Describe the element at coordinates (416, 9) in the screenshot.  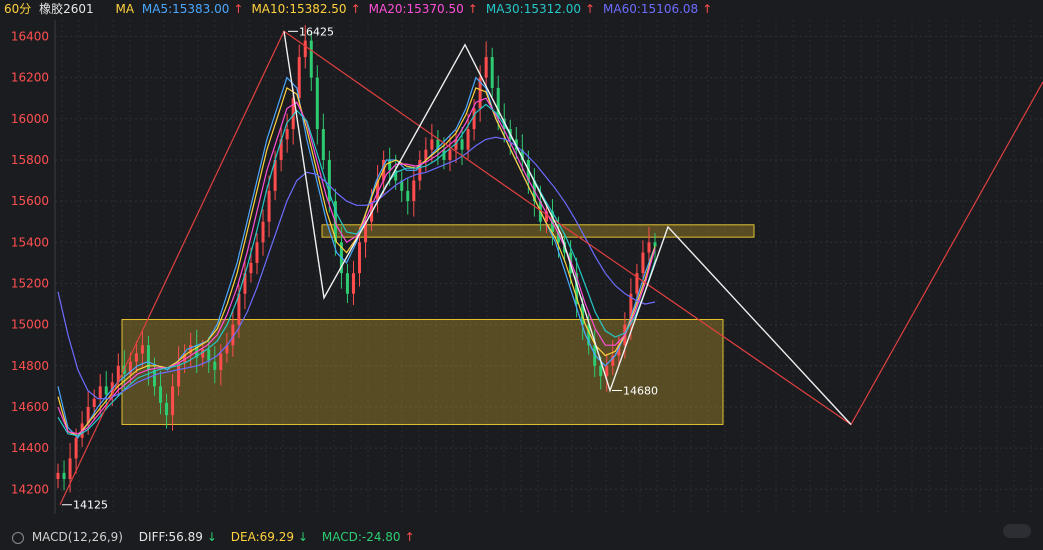
I see `ma-item-2: MA20:15370.50` at that location.